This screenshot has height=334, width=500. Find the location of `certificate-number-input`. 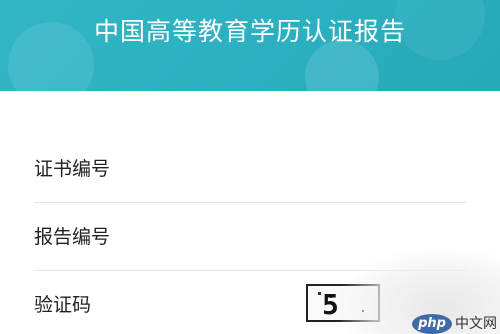

certificate-number-input is located at coordinates (305, 167).